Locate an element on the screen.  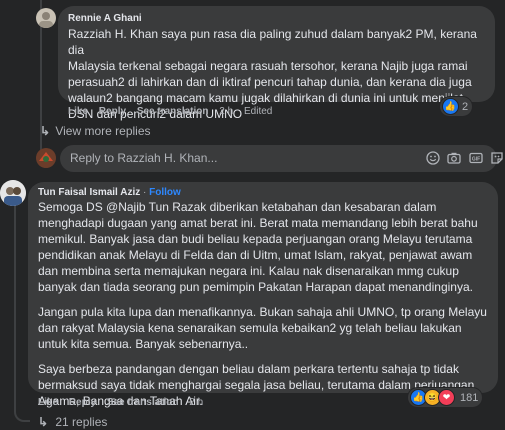
thread-curve-bottom is located at coordinates (22, 411).